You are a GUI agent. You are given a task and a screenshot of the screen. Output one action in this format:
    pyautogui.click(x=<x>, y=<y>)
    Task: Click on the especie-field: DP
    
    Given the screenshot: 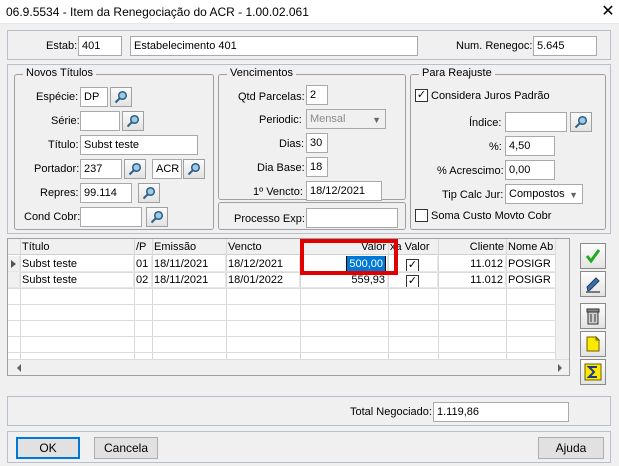 What is the action you would take?
    pyautogui.click(x=94, y=97)
    